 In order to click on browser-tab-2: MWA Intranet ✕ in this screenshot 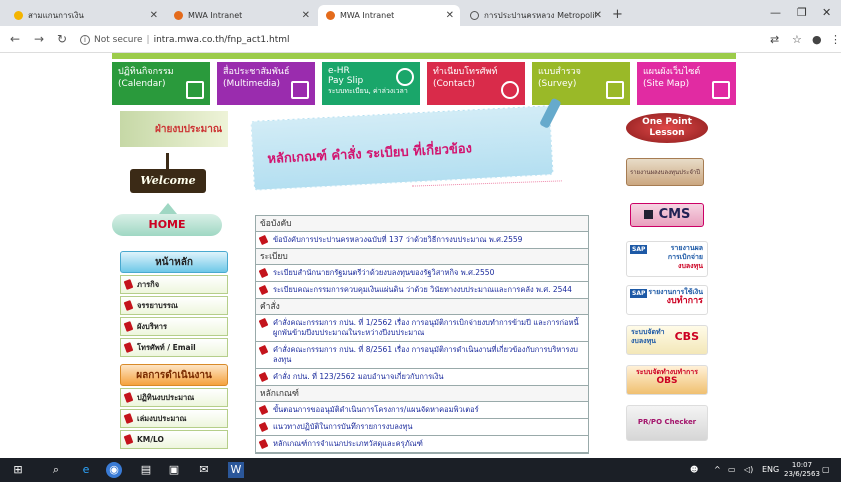, I will do `click(241, 15)`.